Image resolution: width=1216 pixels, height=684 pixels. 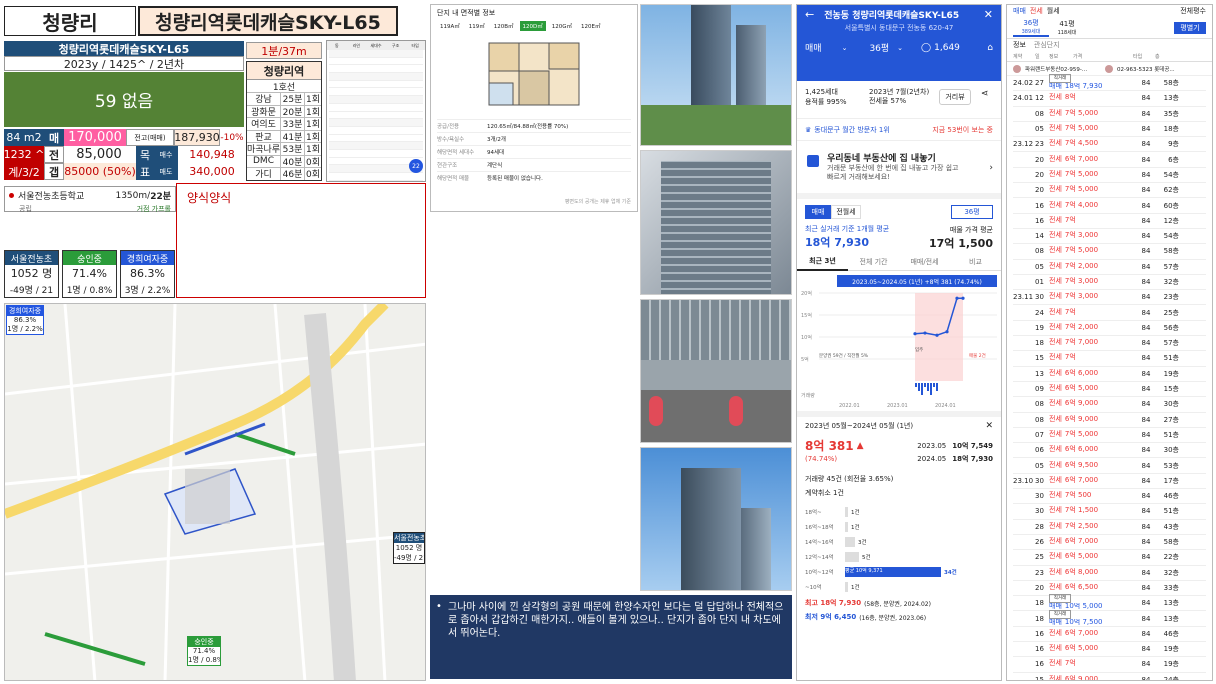 I want to click on deal-row: 23.11 30 전세 7억 3,000 84 23층, so click(x=1109, y=298).